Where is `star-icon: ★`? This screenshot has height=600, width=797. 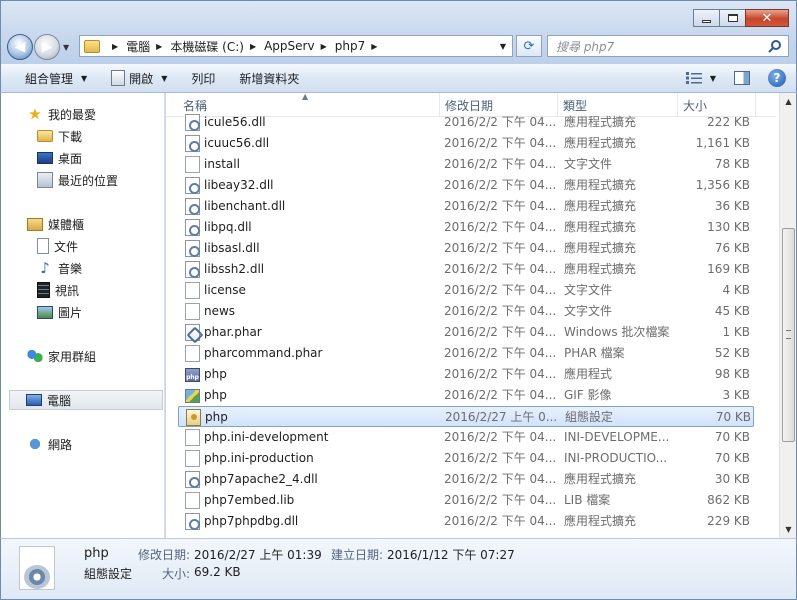 star-icon: ★ is located at coordinates (35, 114).